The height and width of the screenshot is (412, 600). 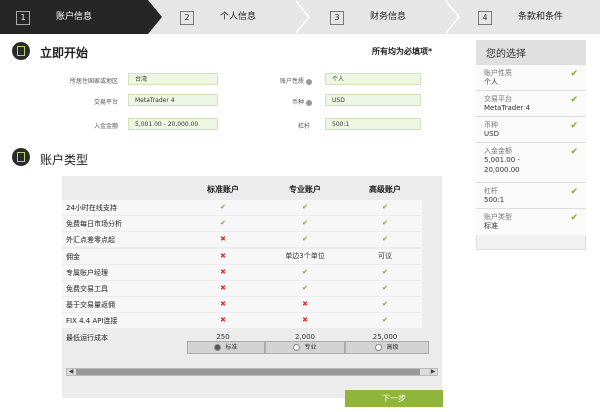 What do you see at coordinates (173, 100) in the screenshot?
I see `platform-field: MetaTrader 4` at bounding box center [173, 100].